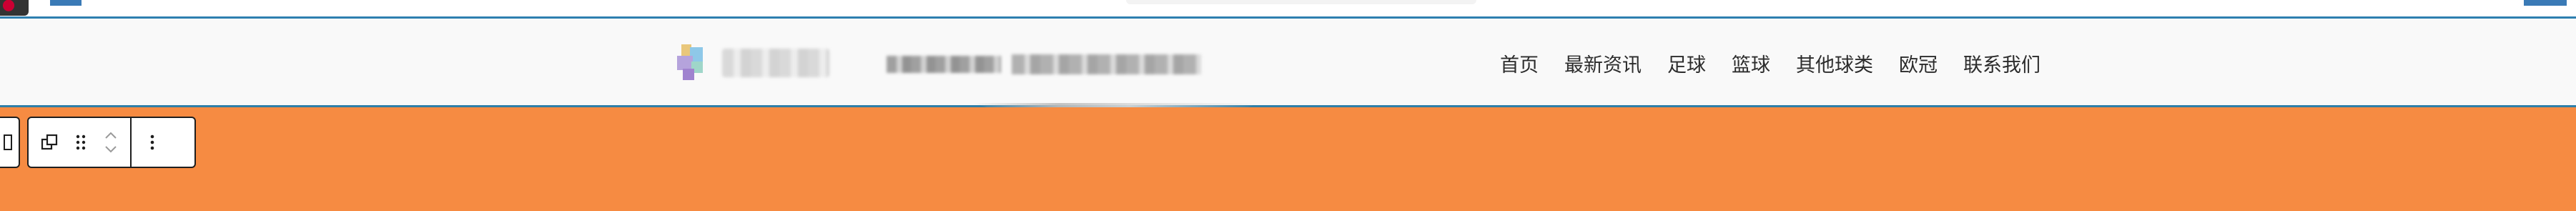 Image resolution: width=2576 pixels, height=211 pixels. I want to click on editor-top-bar, so click(1288, 8).